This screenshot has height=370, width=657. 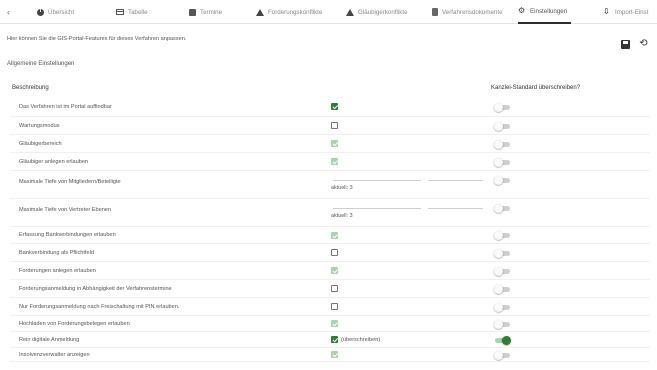 What do you see at coordinates (61, 12) in the screenshot?
I see `tab-label: Übersicht` at bounding box center [61, 12].